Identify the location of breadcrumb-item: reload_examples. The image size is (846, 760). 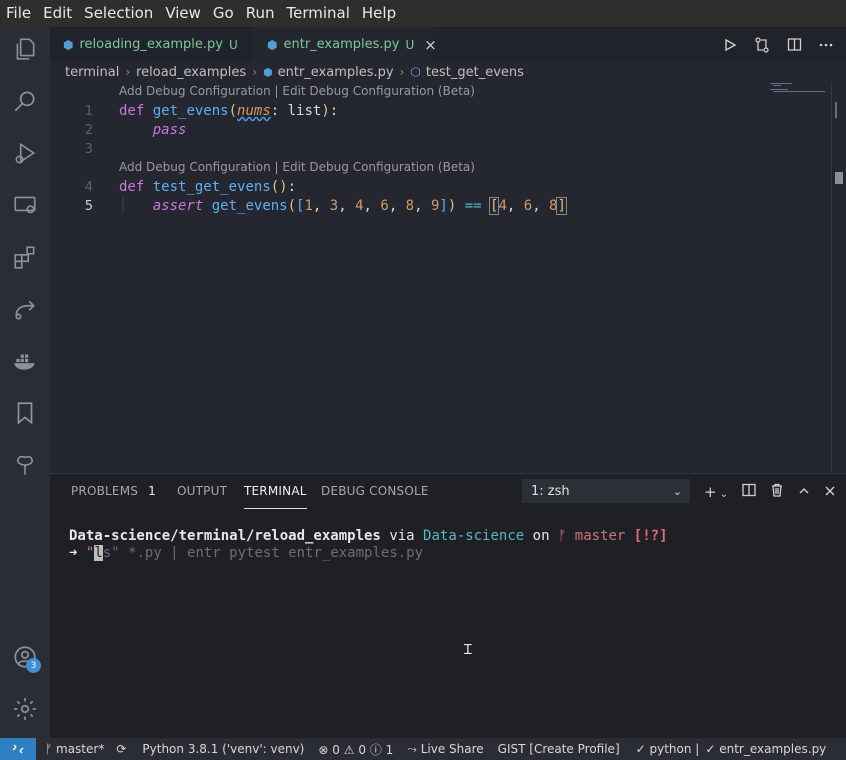
(191, 72).